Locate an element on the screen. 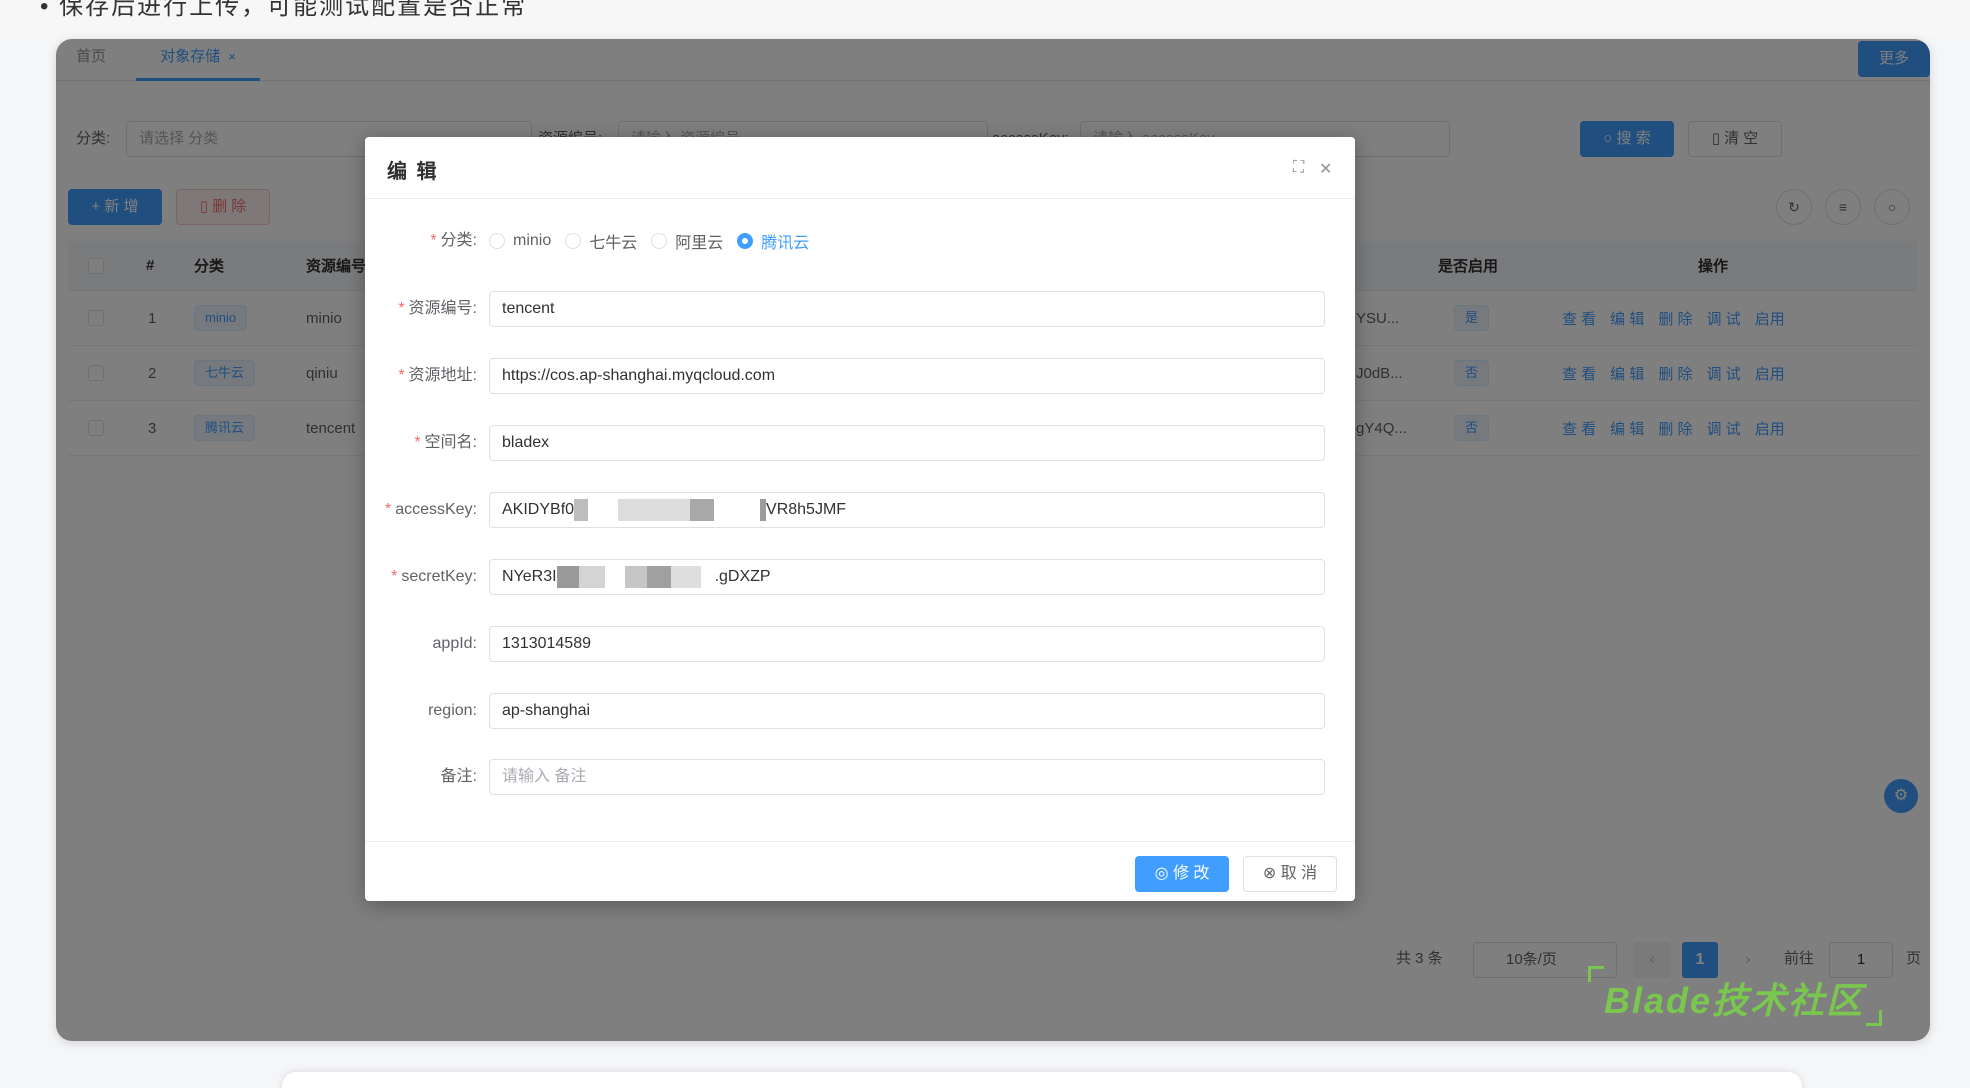 The image size is (1970, 1088). cancel-button: ⊗ 取 消 is located at coordinates (1290, 874).